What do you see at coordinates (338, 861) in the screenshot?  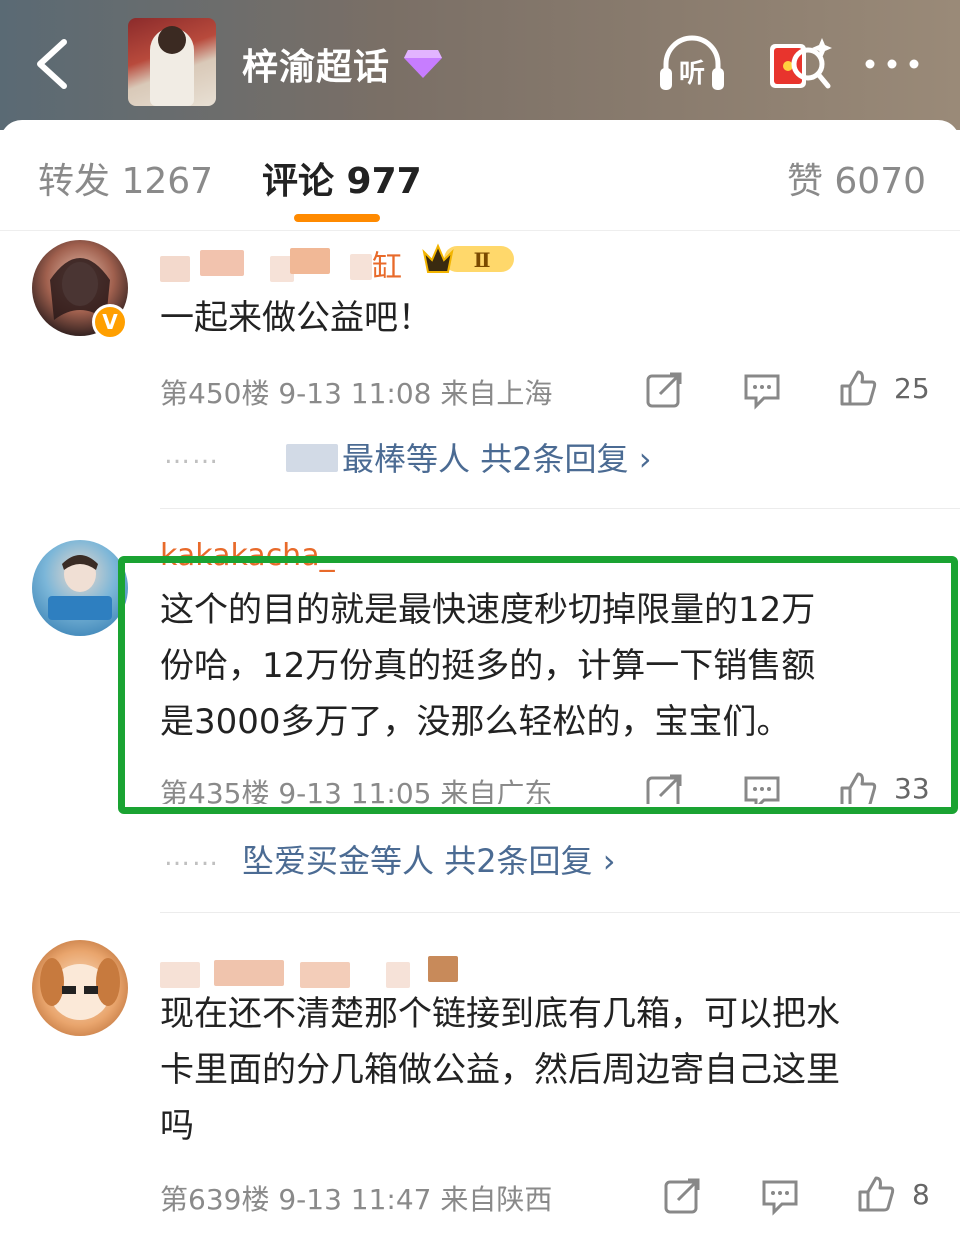 I see `replies-who: 坠爱买金等人` at bounding box center [338, 861].